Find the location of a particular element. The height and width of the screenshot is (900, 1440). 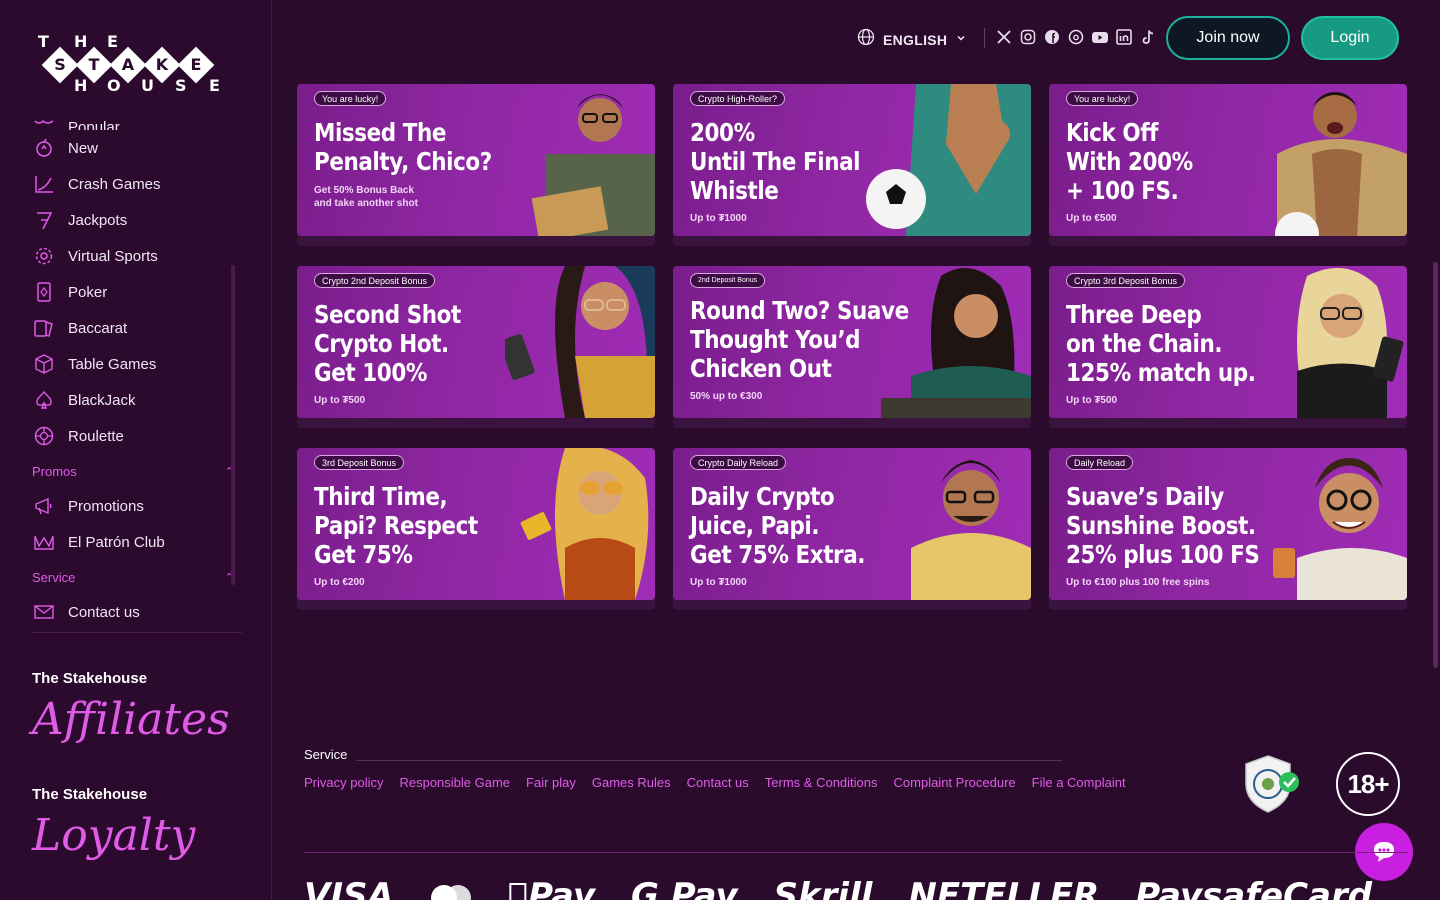

logo-letter: U is located at coordinates (147, 85).